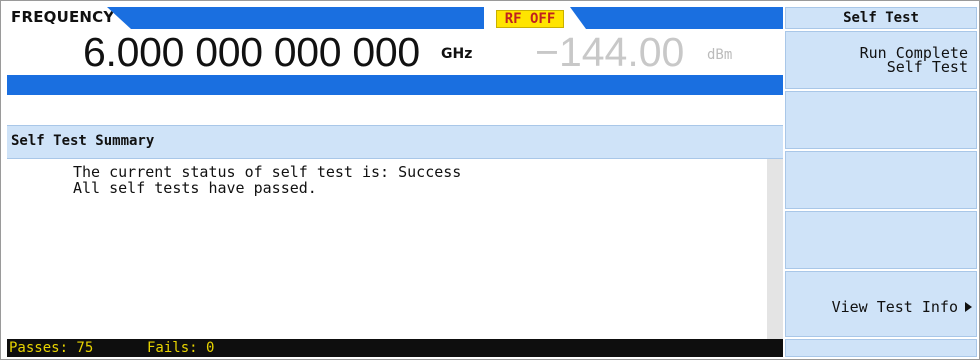 This screenshot has width=980, height=360. Describe the element at coordinates (395, 85) in the screenshot. I see `annunciator-band` at that location.